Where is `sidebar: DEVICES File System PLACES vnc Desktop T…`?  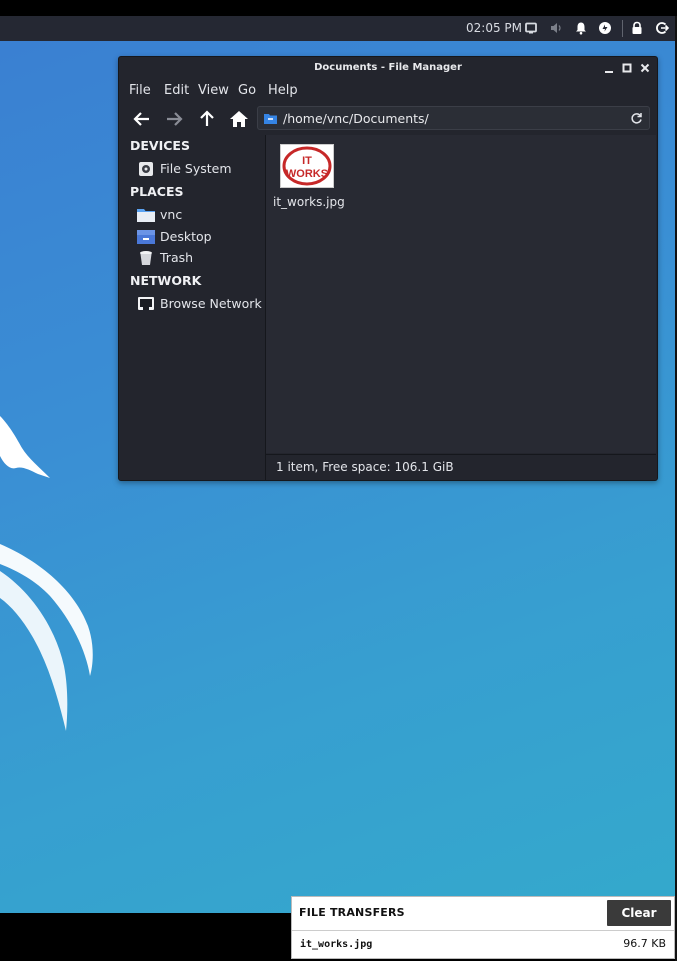
sidebar: DEVICES File System PLACES vnc Desktop T… is located at coordinates (192, 307).